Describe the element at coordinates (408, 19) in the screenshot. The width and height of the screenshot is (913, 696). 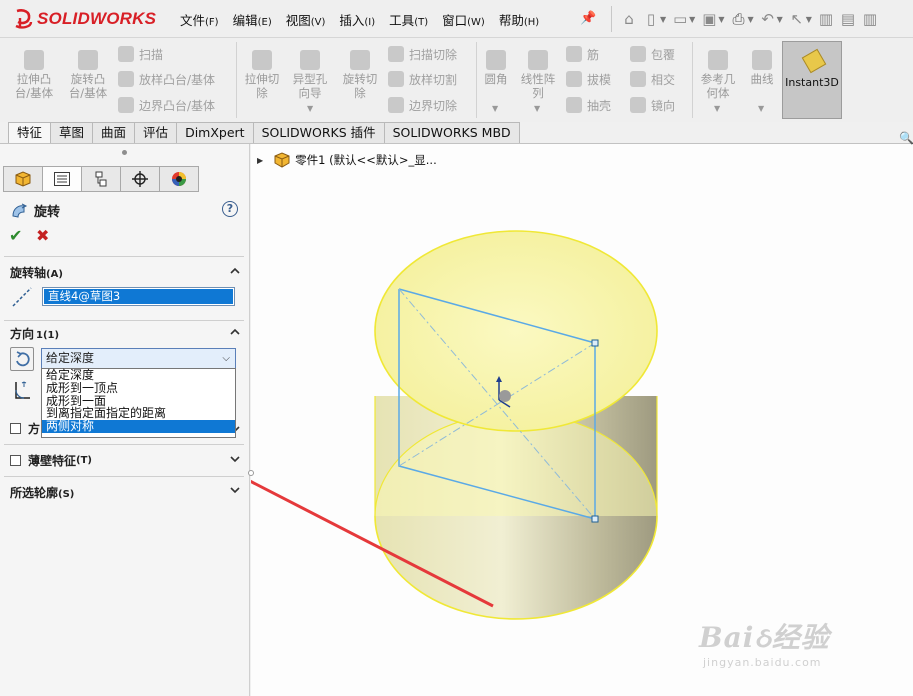
I see `menu-tools: 工具(T)` at that location.